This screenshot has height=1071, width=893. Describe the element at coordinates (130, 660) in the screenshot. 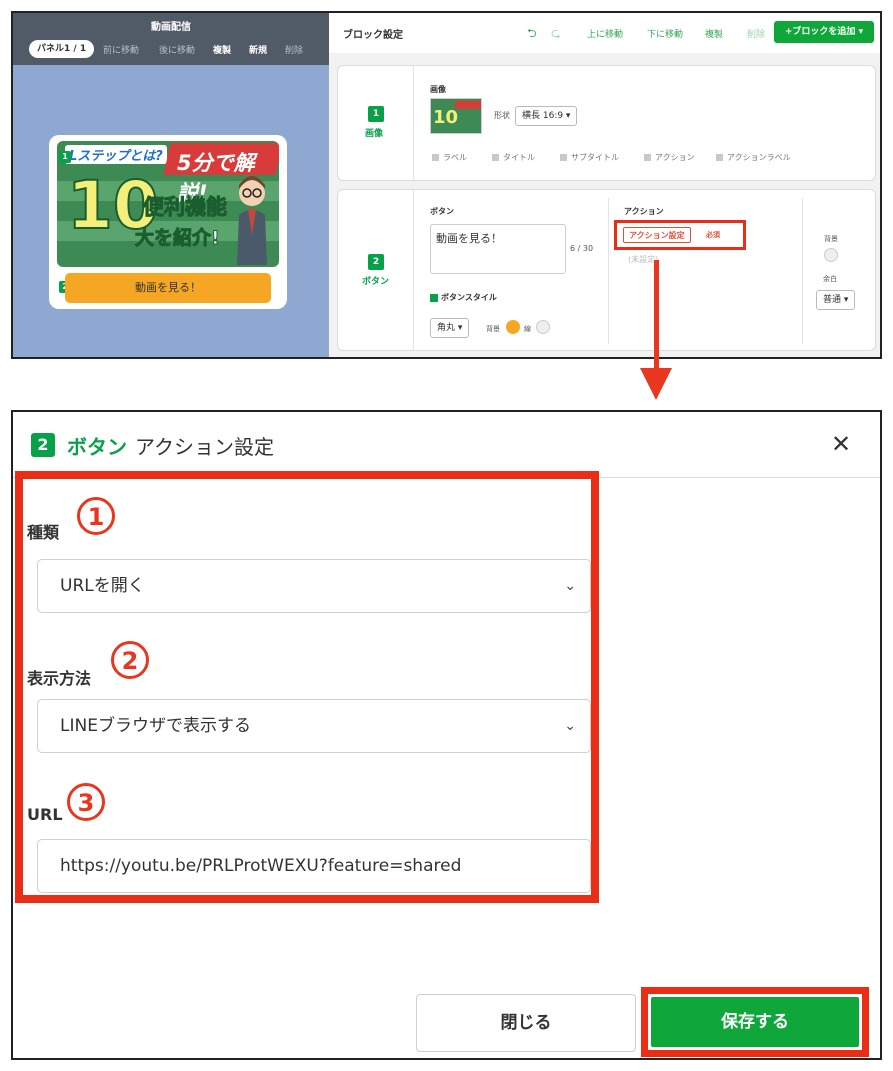

I see `marker-2: 2` at that location.